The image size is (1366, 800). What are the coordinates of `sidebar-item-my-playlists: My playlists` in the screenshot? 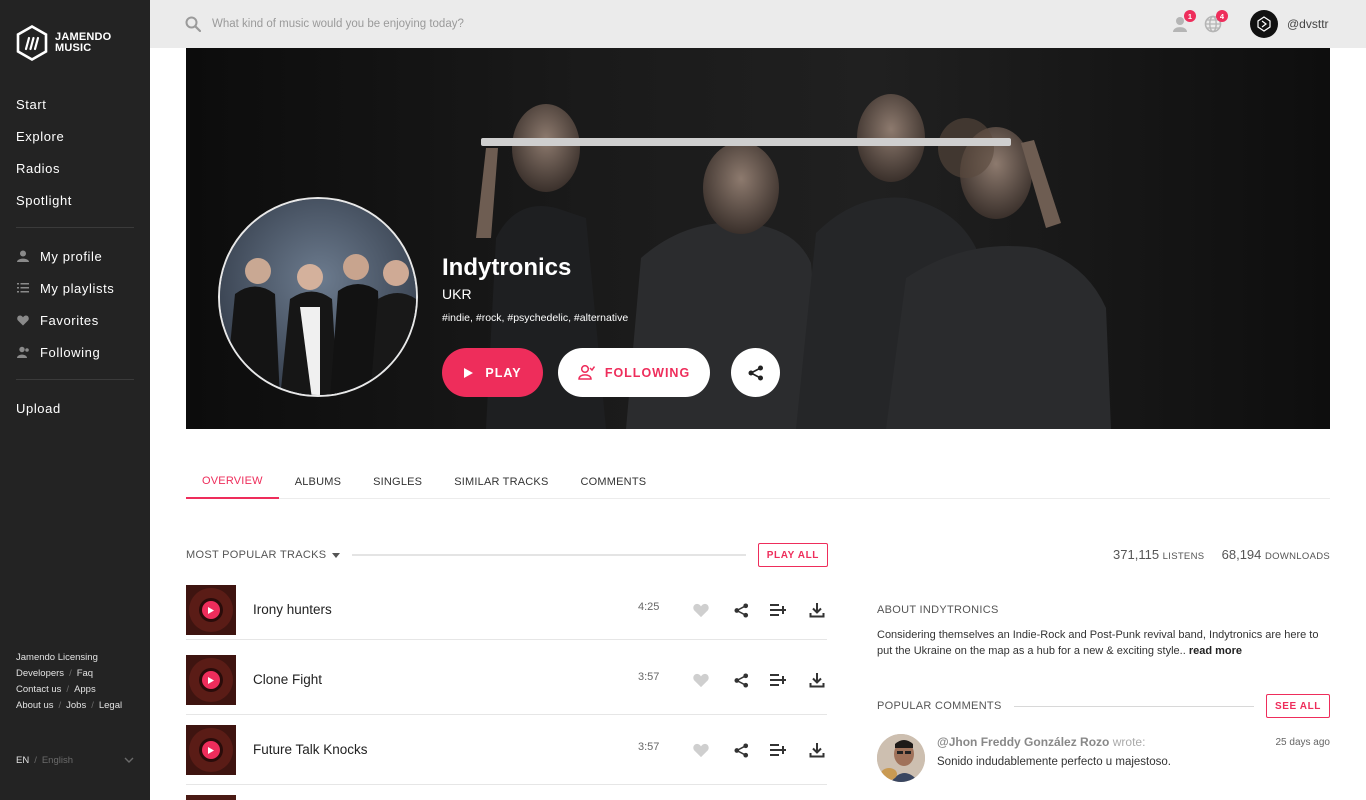 It's located at (75, 288).